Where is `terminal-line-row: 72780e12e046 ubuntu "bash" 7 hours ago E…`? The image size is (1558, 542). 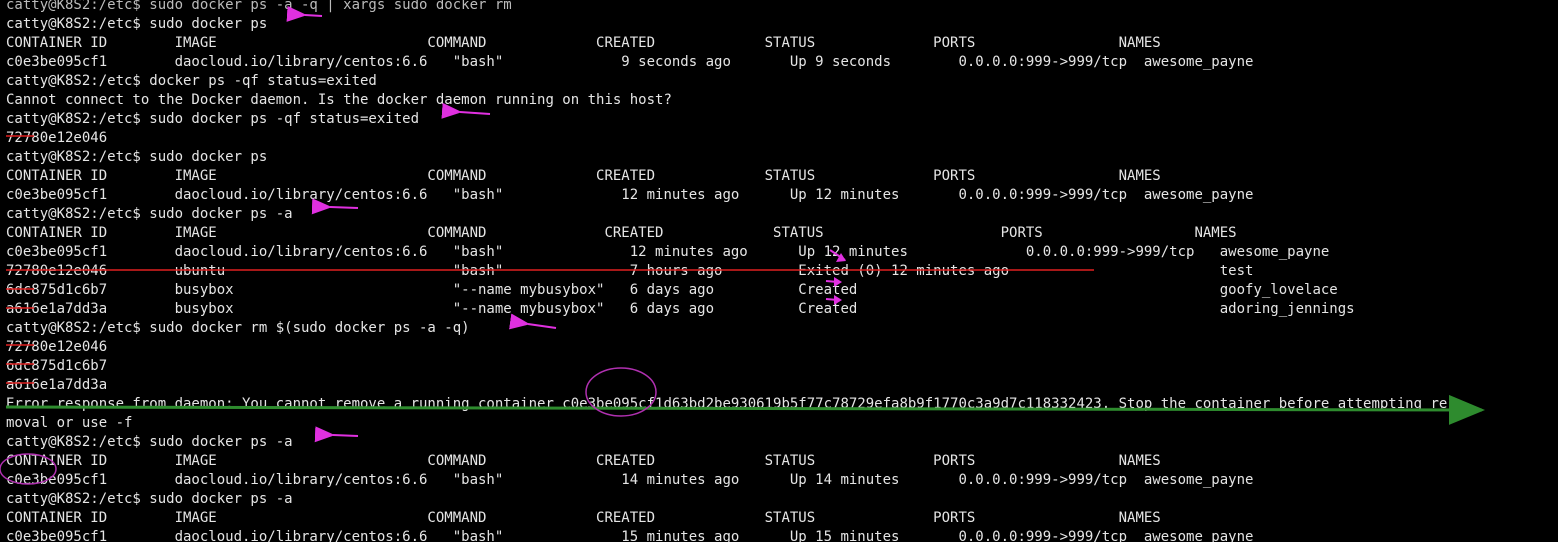 terminal-line-row: 72780e12e046 ubuntu "bash" 7 hours ago E… is located at coordinates (630, 271).